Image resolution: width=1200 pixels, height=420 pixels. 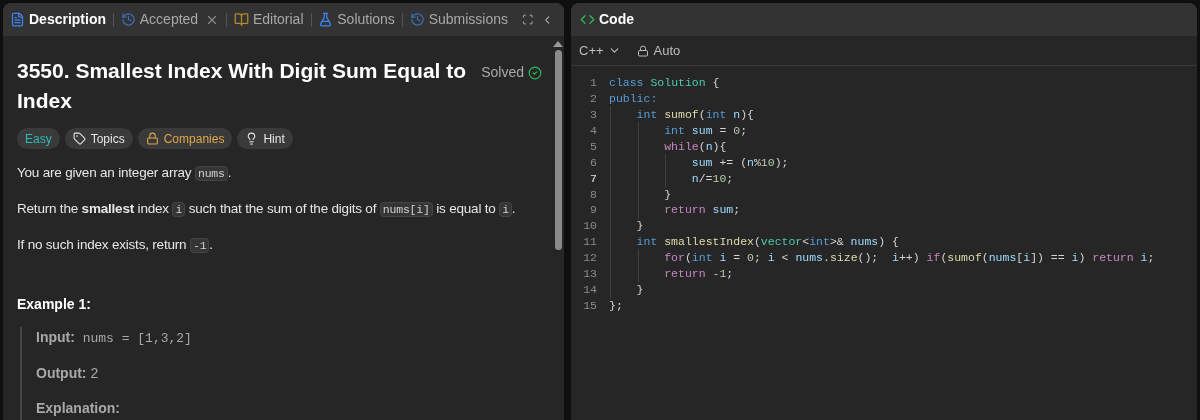 What do you see at coordinates (767, 242) in the screenshot?
I see `code-line: int smallestIndex(vector<int>& nums) {` at bounding box center [767, 242].